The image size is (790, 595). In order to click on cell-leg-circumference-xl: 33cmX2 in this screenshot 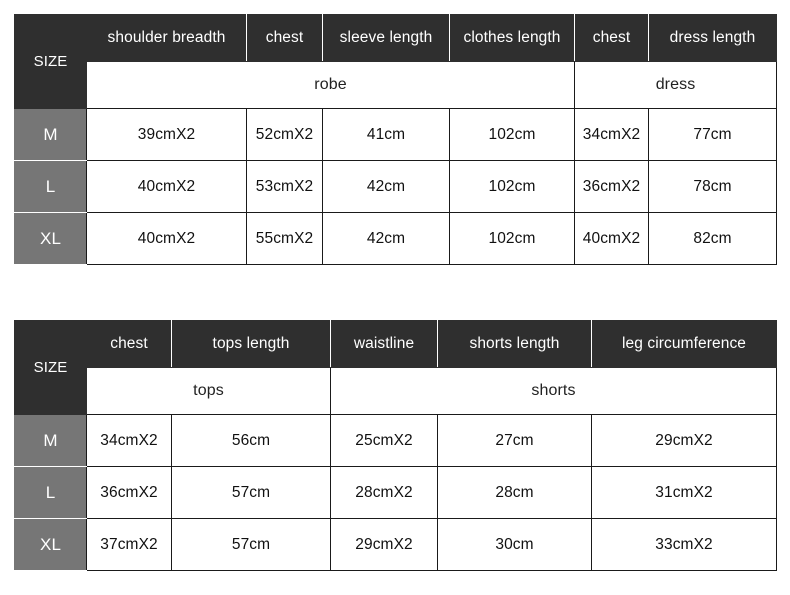, I will do `click(684, 544)`.